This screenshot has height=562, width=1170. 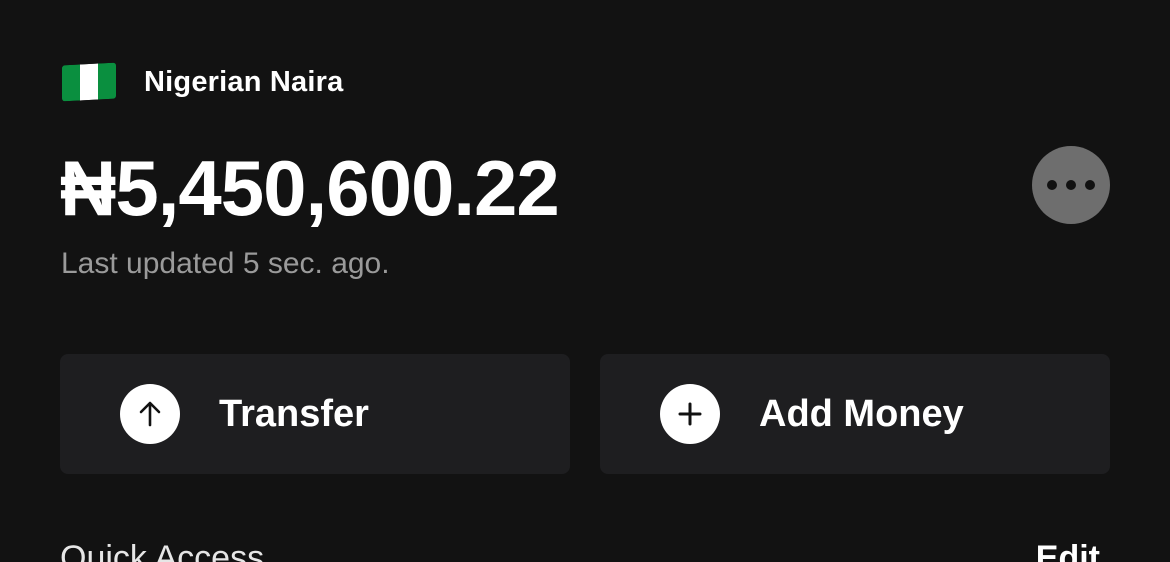 I want to click on plus-icon, so click(x=690, y=414).